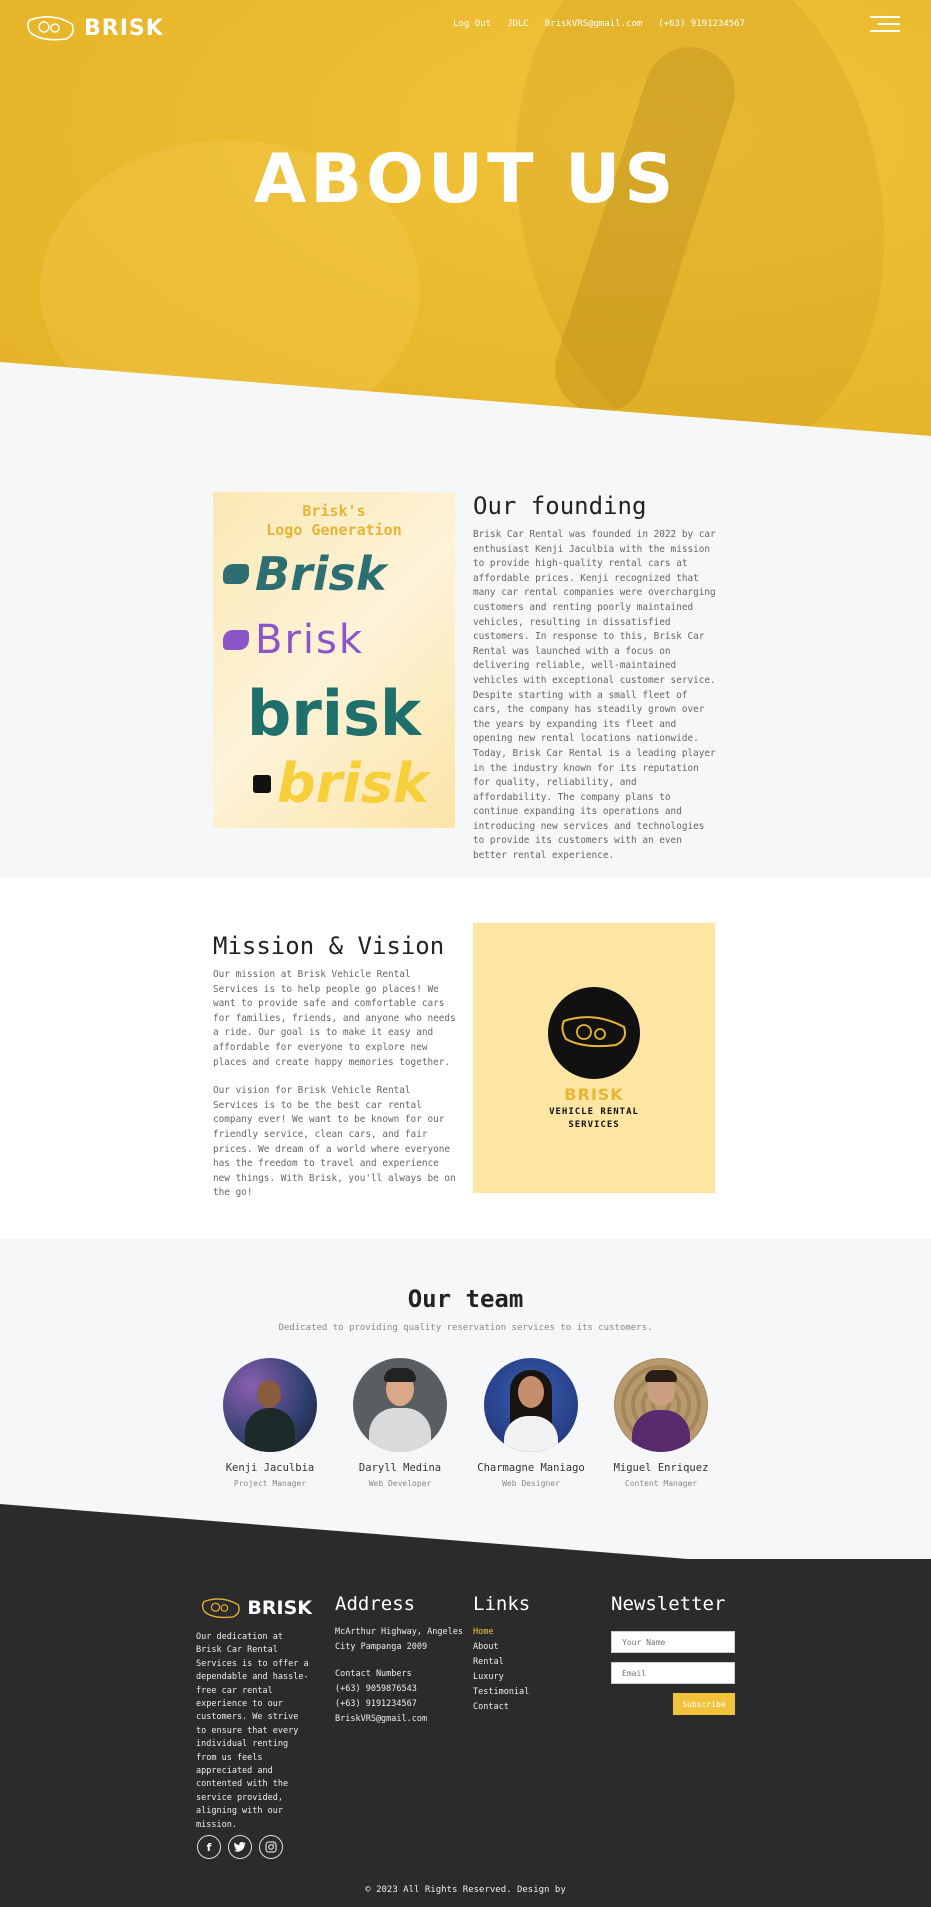  What do you see at coordinates (594, 24) in the screenshot?
I see `email-link: BriskVRS@gmail.com` at bounding box center [594, 24].